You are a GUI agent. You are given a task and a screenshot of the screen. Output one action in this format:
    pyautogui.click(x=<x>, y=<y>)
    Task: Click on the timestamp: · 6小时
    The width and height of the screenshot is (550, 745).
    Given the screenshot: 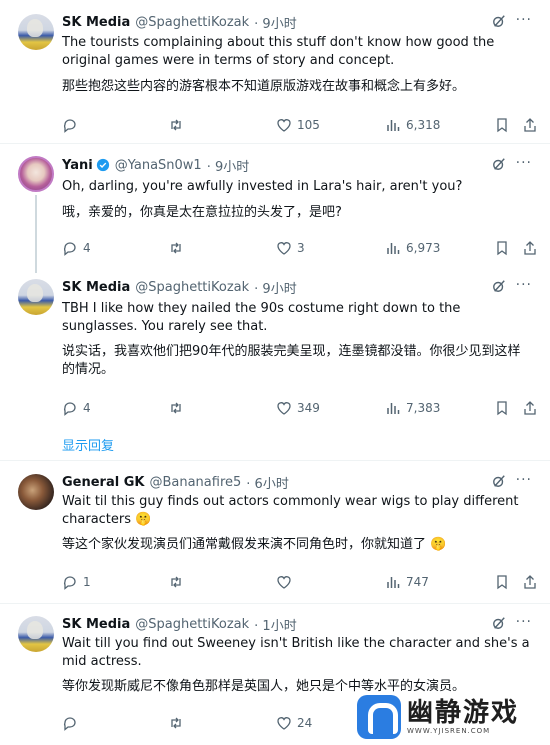 What is the action you would take?
    pyautogui.click(x=267, y=482)
    